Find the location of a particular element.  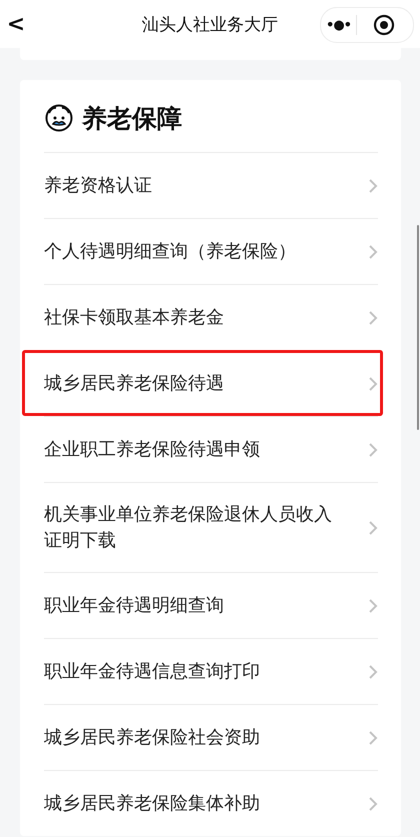

menu-item-label: 机关事业单位养老保险退休人员收入证明下载 is located at coordinates (188, 527).